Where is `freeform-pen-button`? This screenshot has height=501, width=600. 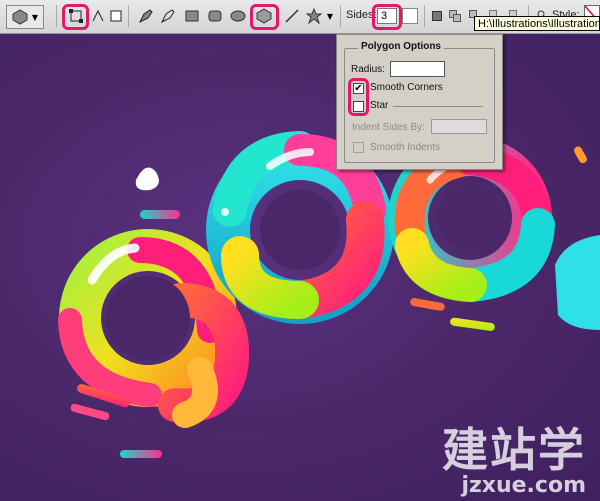 freeform-pen-button is located at coordinates (168, 16).